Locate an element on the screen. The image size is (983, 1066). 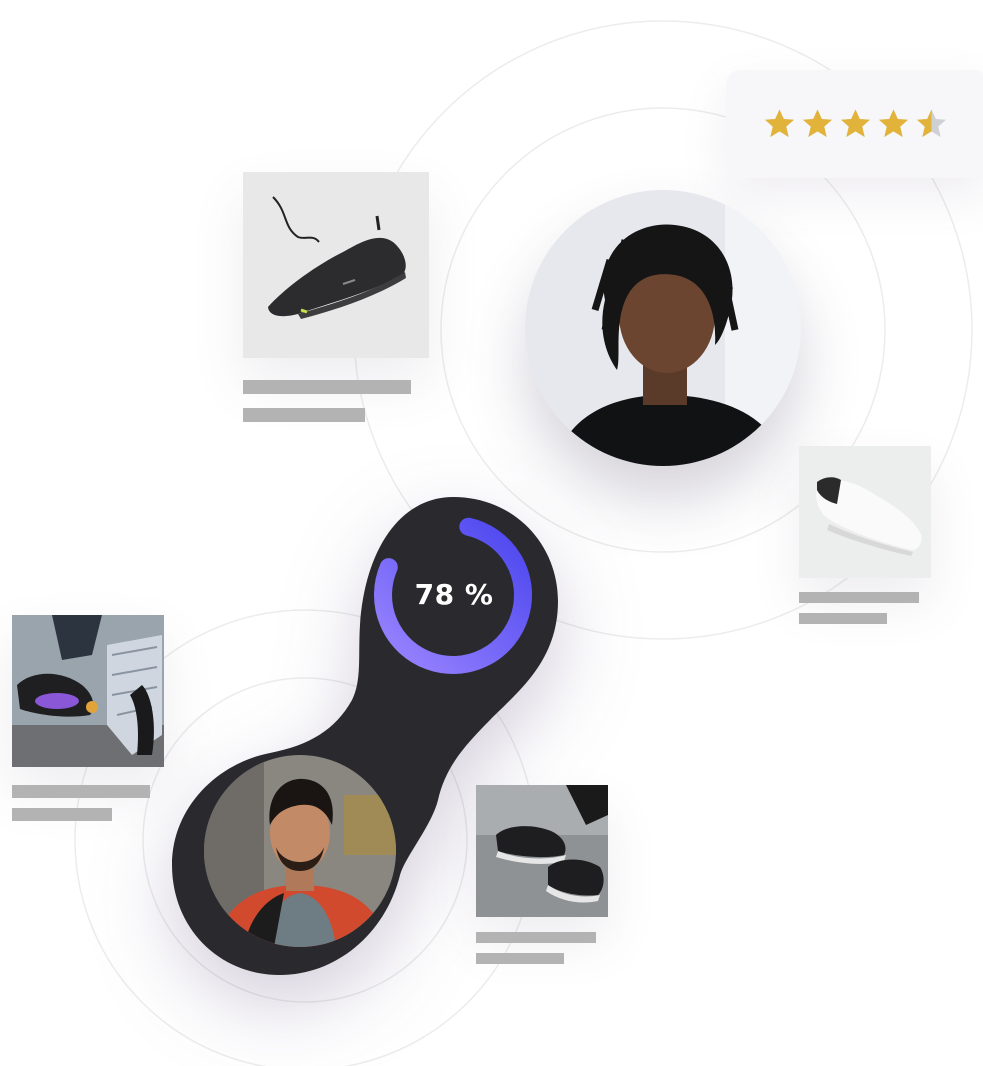
product-card-black-runner is located at coordinates (336, 265).